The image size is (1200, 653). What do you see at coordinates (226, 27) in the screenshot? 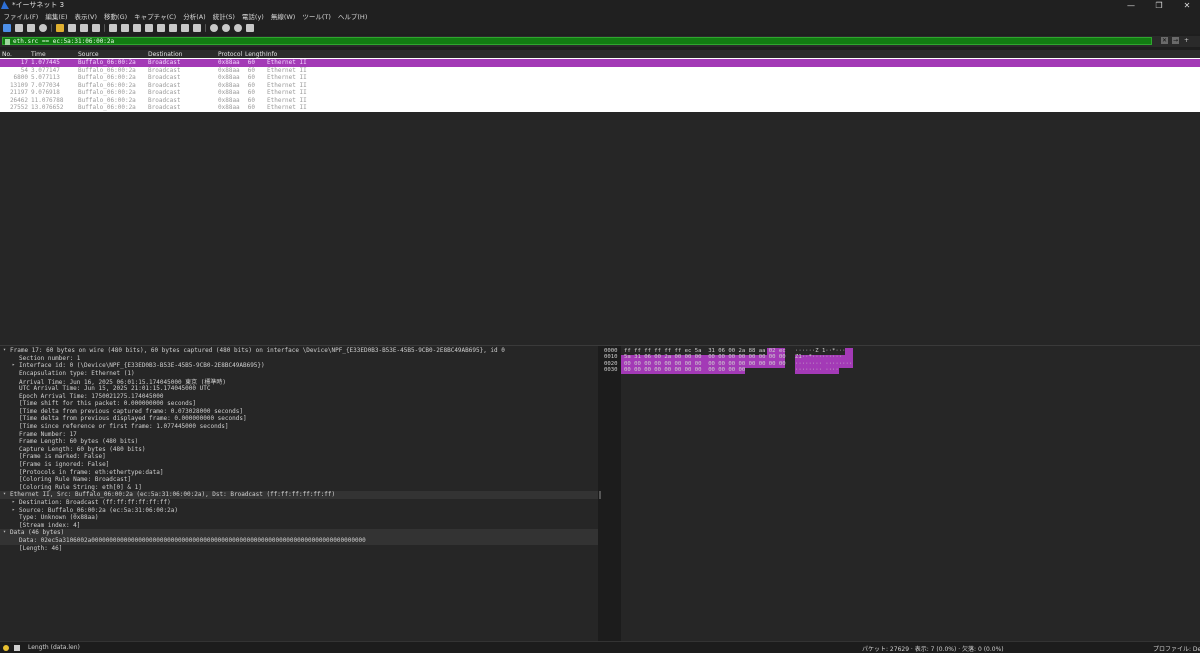
I see `zoom-out-icon` at bounding box center [226, 27].